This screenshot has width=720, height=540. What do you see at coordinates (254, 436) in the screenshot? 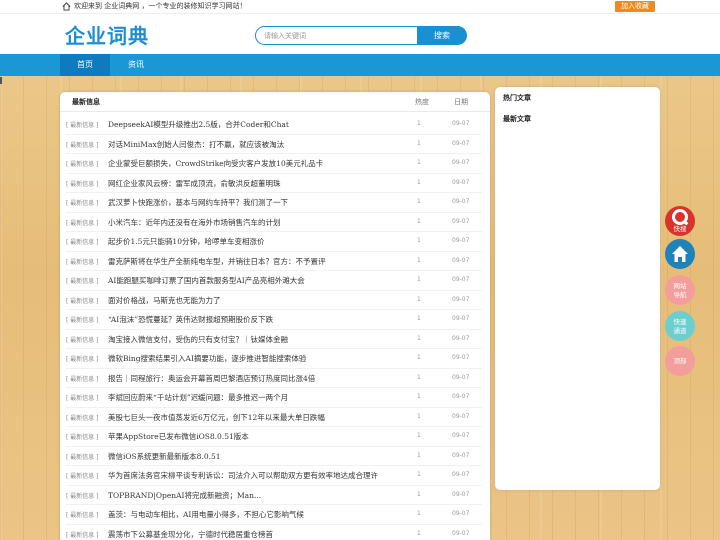
I see `article-link: 苹果AppStore已发布微信iOS8.0.51版本` at bounding box center [254, 436].